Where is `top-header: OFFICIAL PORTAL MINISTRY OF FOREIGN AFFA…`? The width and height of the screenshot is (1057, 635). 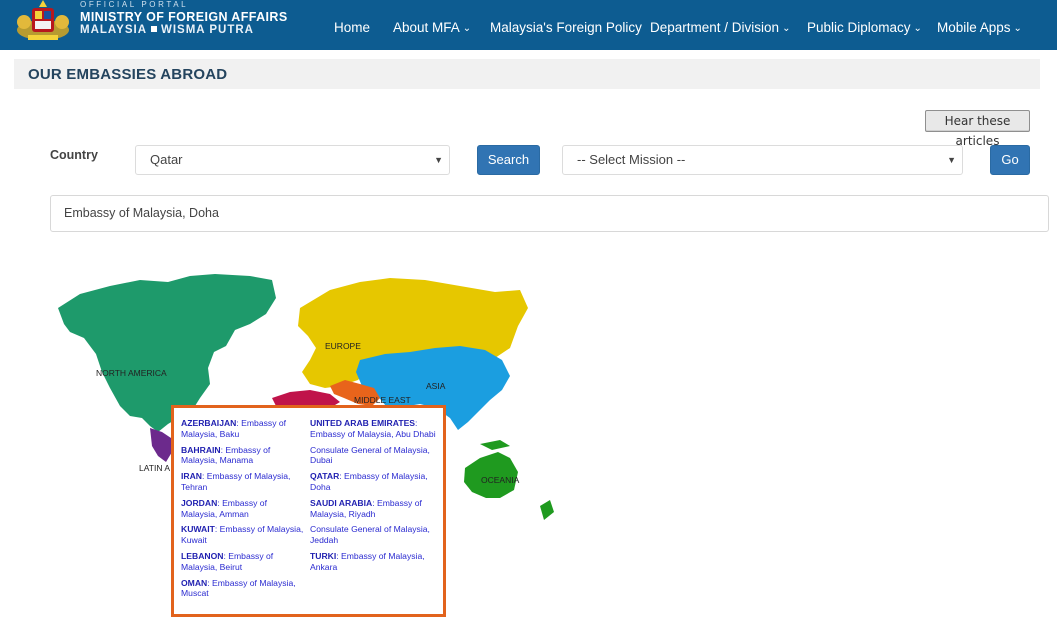
top-header: OFFICIAL PORTAL MINISTRY OF FOREIGN AFFA… is located at coordinates (528, 25).